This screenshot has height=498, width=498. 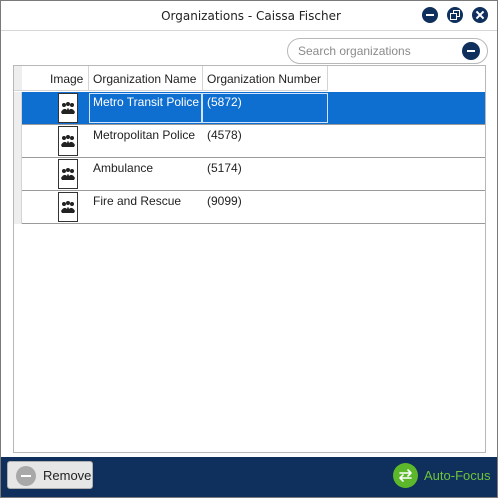 I want to click on table-row: Metropolitan Police (4578), so click(x=249, y=141).